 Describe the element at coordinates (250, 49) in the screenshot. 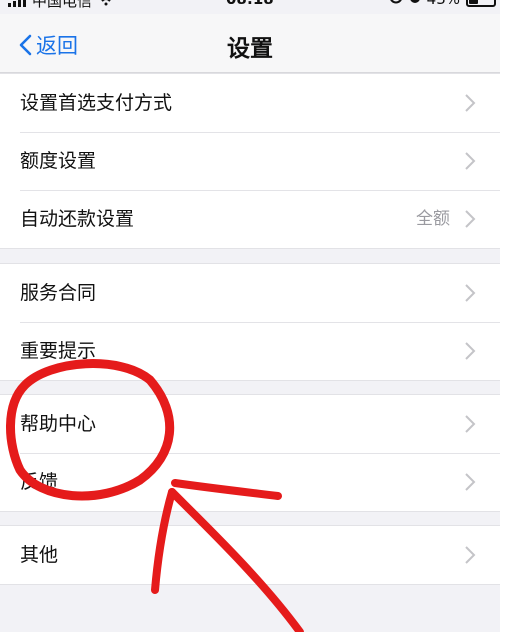

I see `page-title: 设置` at that location.